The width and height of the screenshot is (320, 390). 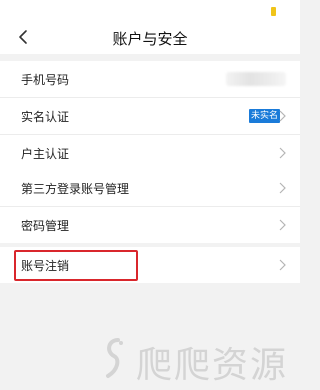 What do you see at coordinates (45, 154) in the screenshot?
I see `row-label: 户主认证` at bounding box center [45, 154].